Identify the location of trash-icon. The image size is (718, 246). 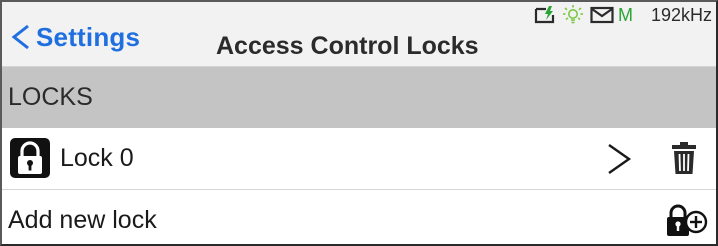
(684, 158).